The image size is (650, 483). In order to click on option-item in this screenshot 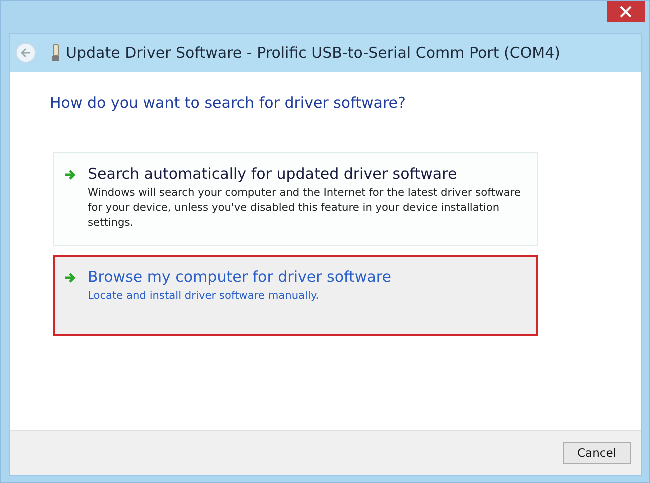, I will do `click(295, 199)`.